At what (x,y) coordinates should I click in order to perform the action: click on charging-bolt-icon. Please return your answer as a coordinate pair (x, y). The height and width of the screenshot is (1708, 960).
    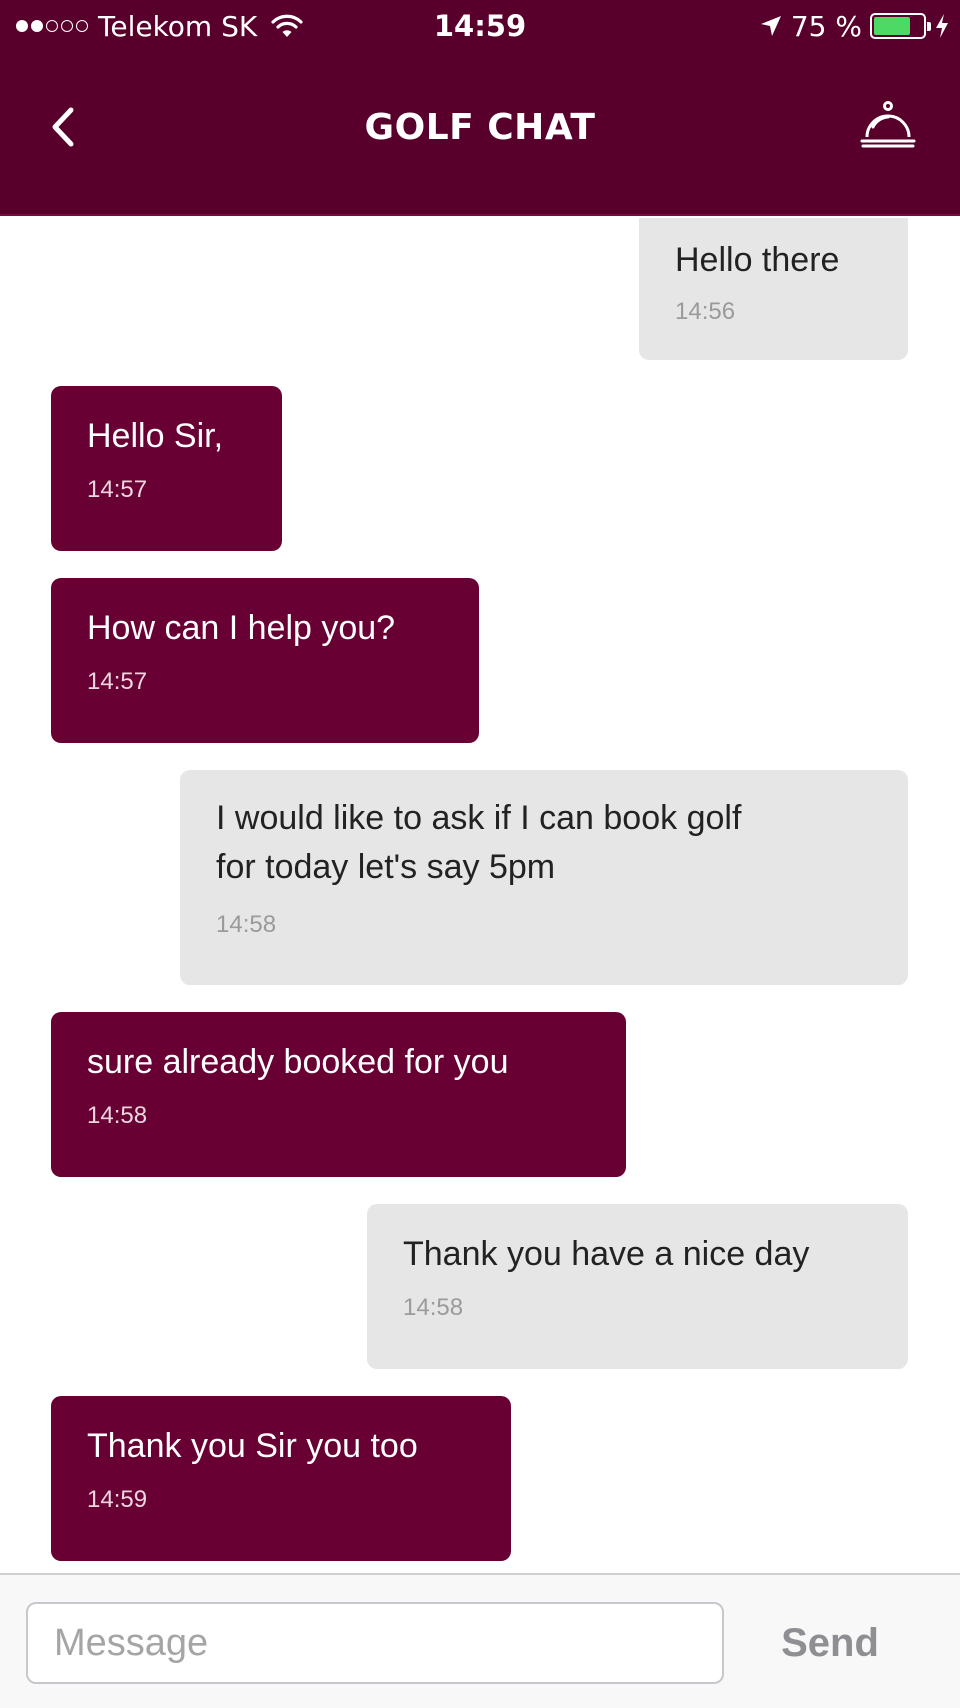
    Looking at the image, I should click on (942, 26).